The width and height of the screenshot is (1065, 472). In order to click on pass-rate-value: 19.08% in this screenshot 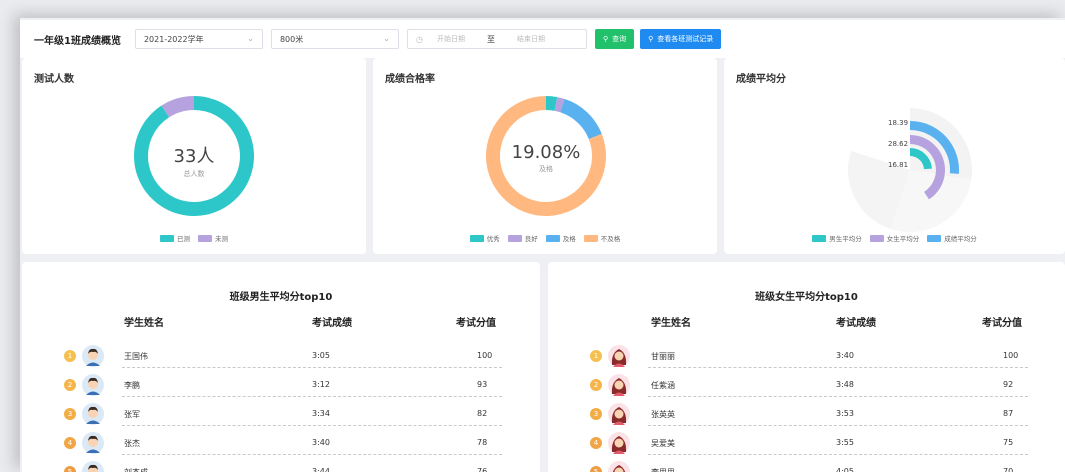, I will do `click(546, 152)`.